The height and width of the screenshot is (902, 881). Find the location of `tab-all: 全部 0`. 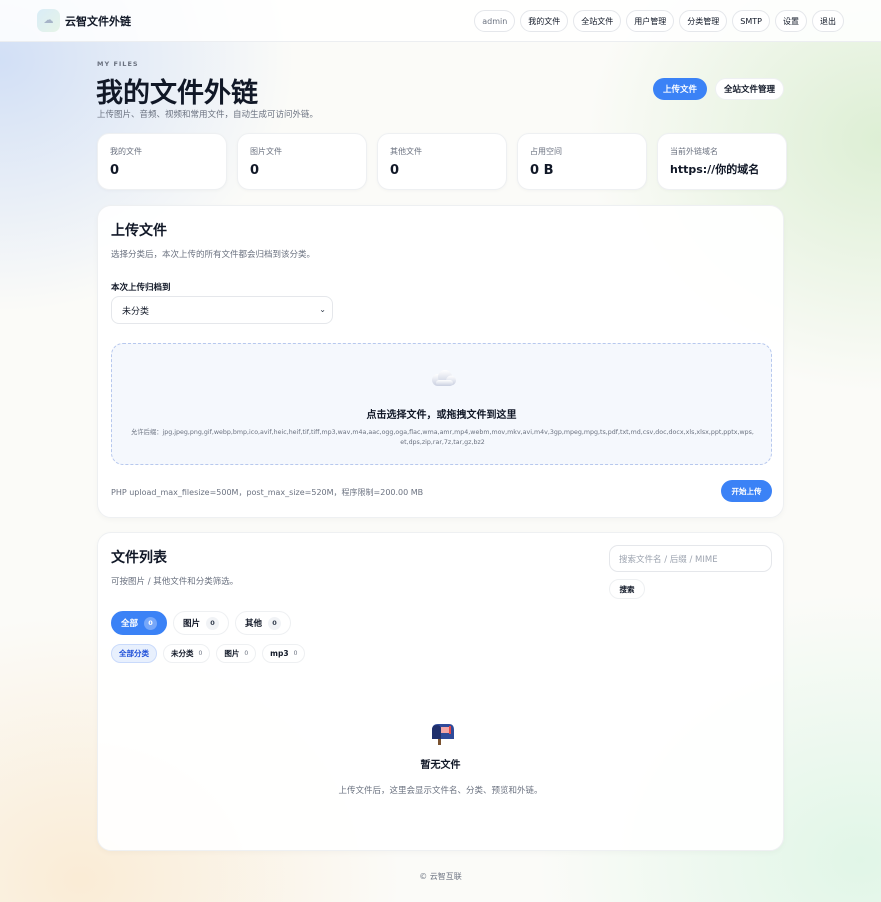

tab-all: 全部 0 is located at coordinates (139, 623).